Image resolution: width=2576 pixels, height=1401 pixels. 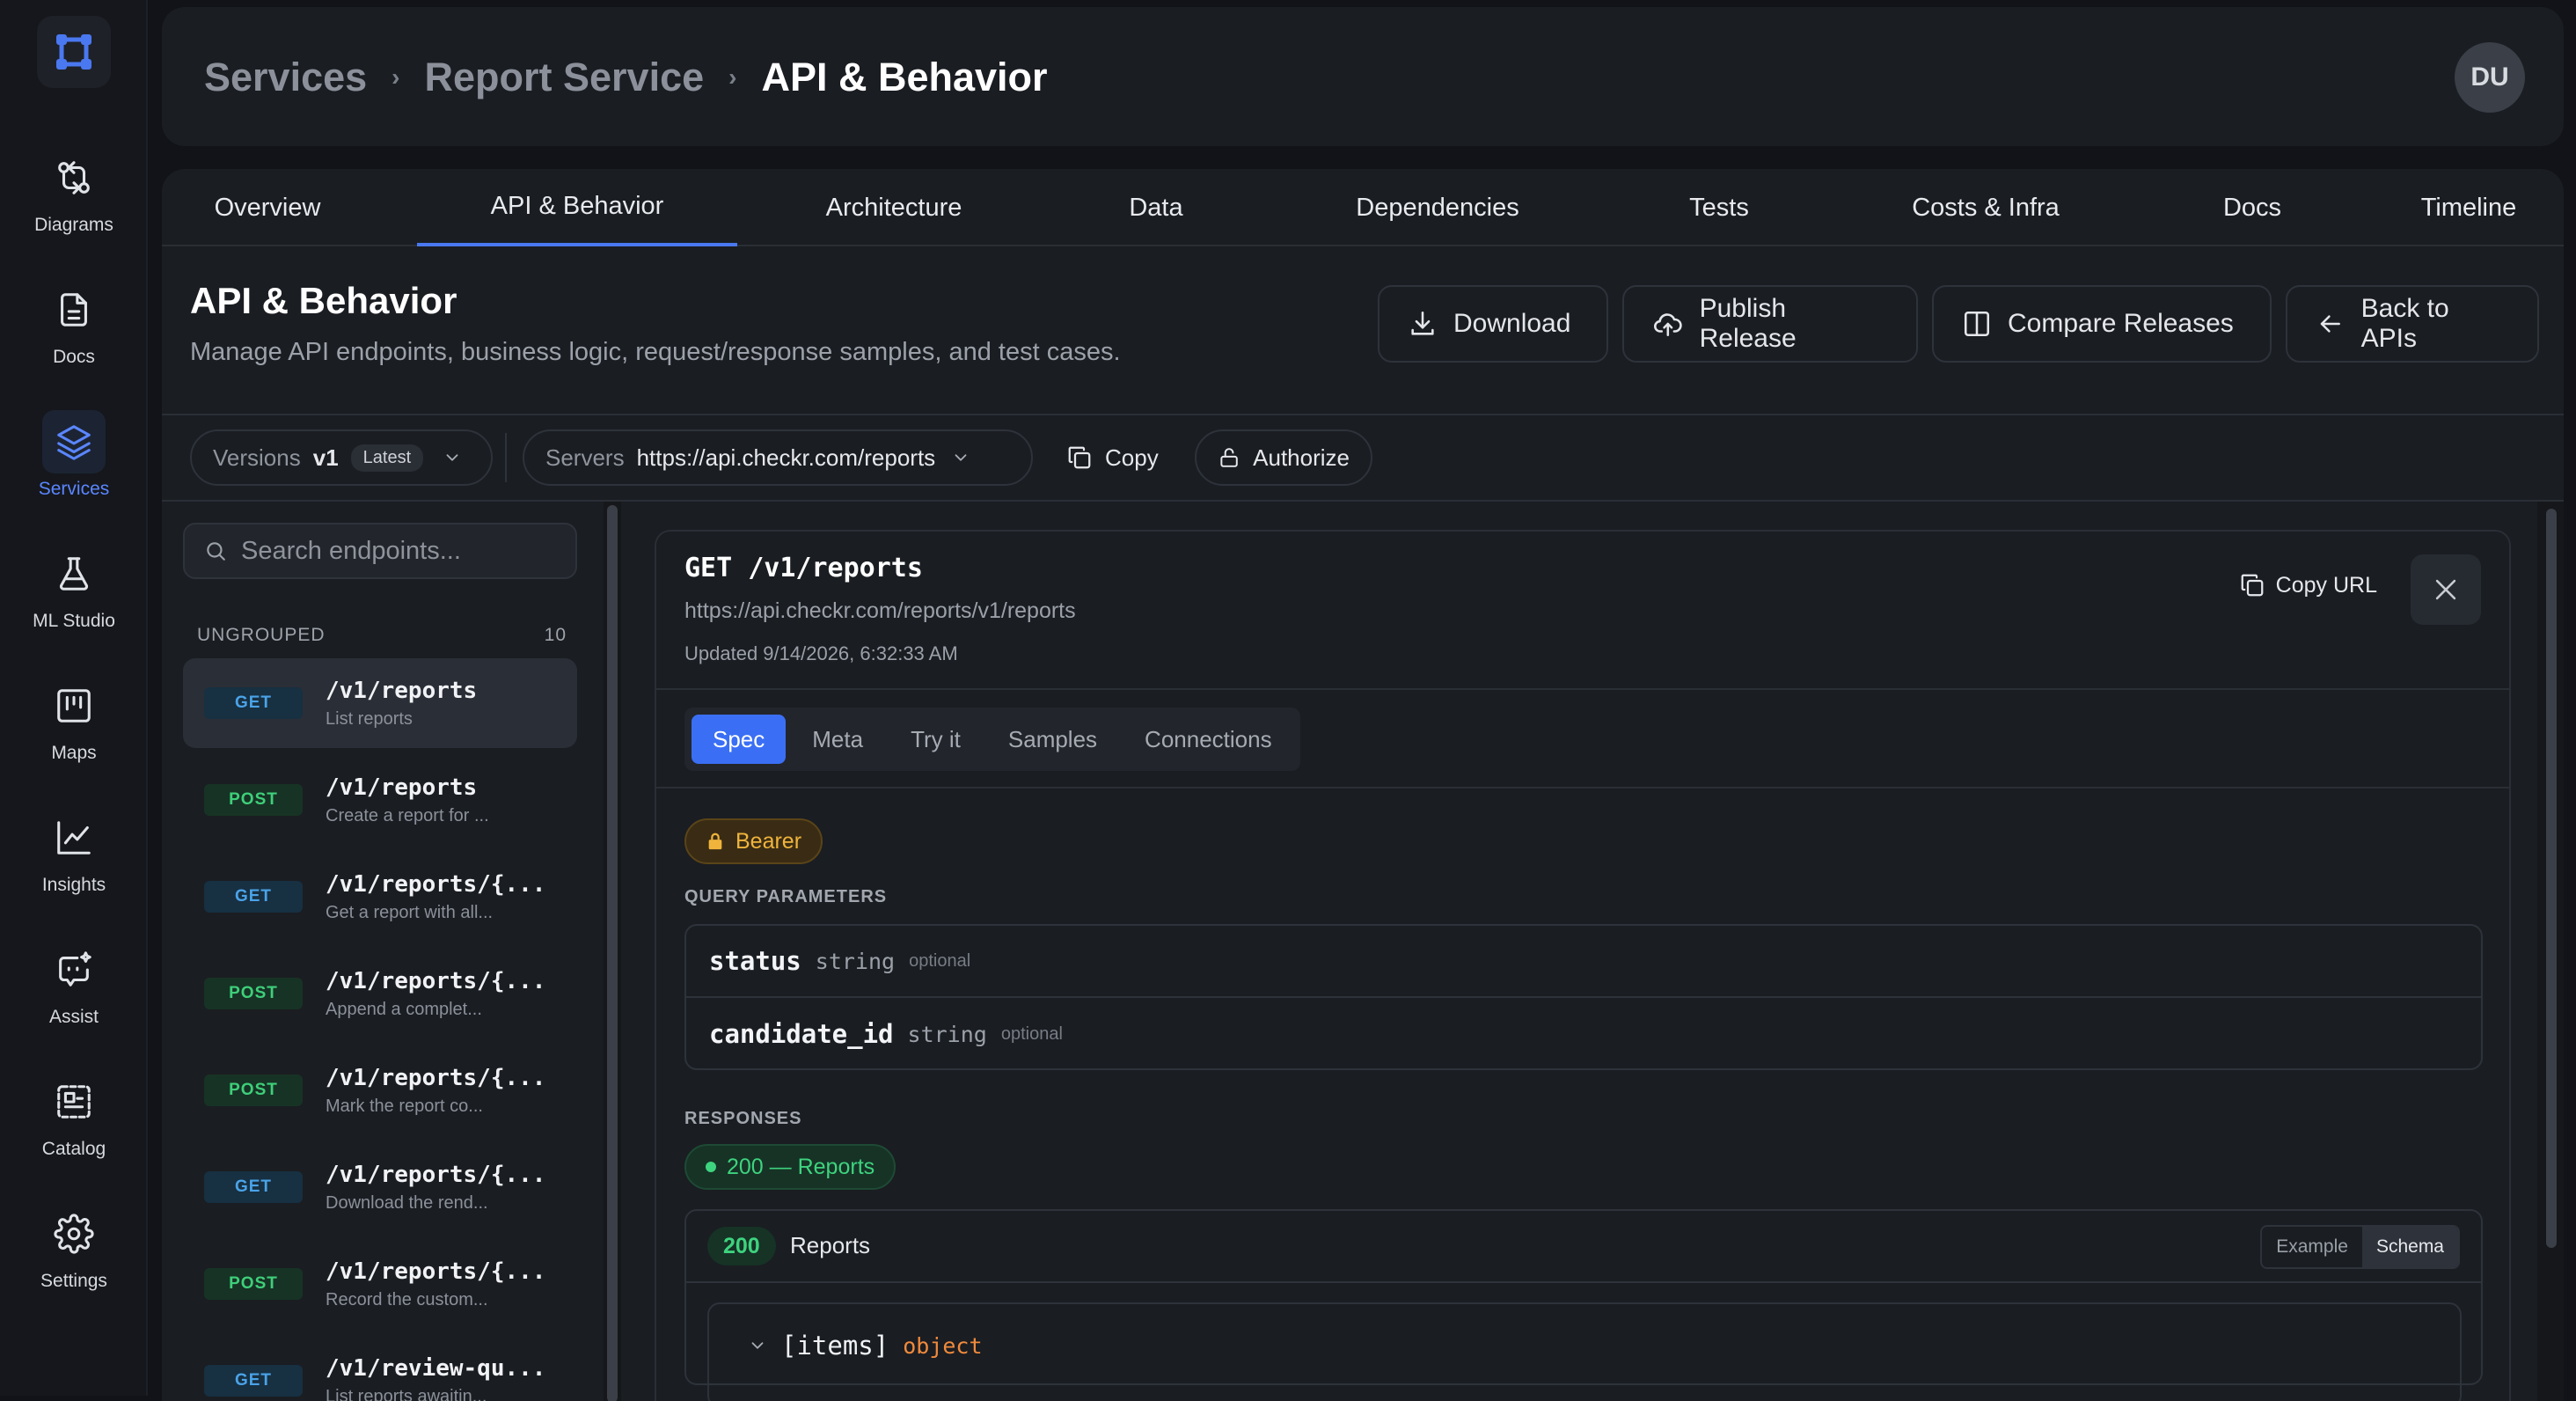 I want to click on tab-tests: Tests, so click(x=1719, y=207).